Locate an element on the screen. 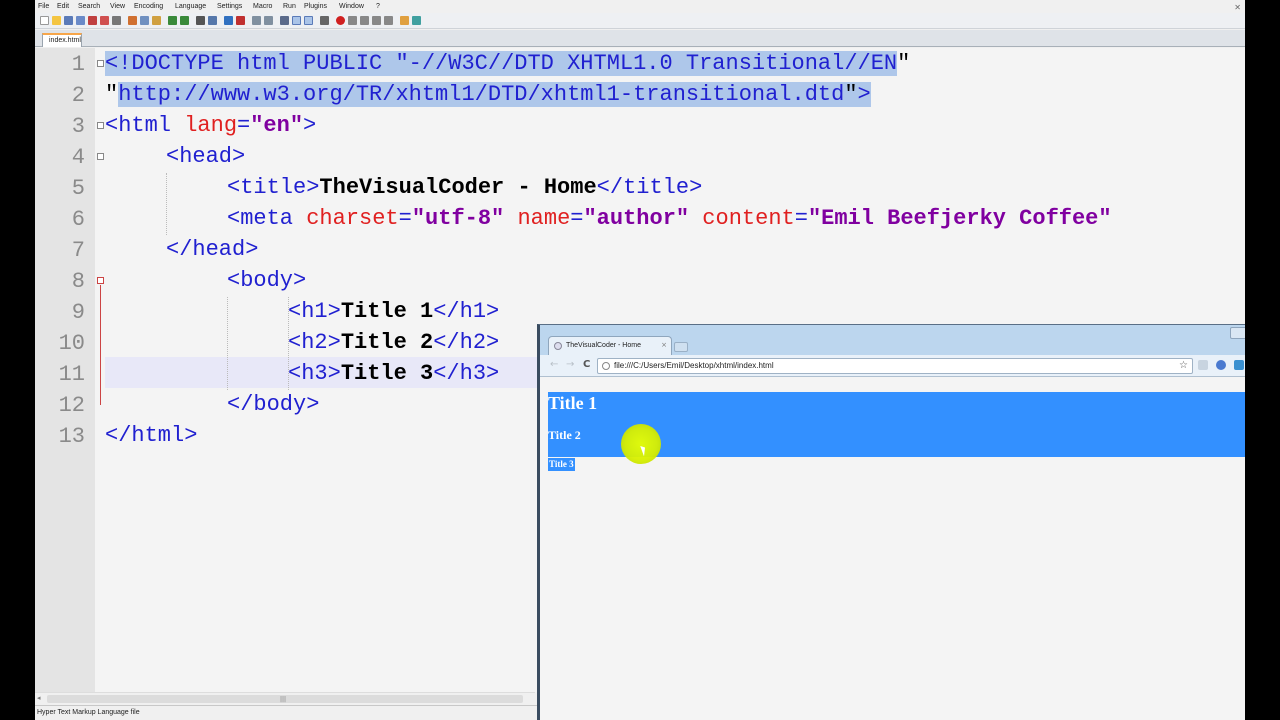 The image size is (1280, 720). line-number: 12 is located at coordinates (71, 405).